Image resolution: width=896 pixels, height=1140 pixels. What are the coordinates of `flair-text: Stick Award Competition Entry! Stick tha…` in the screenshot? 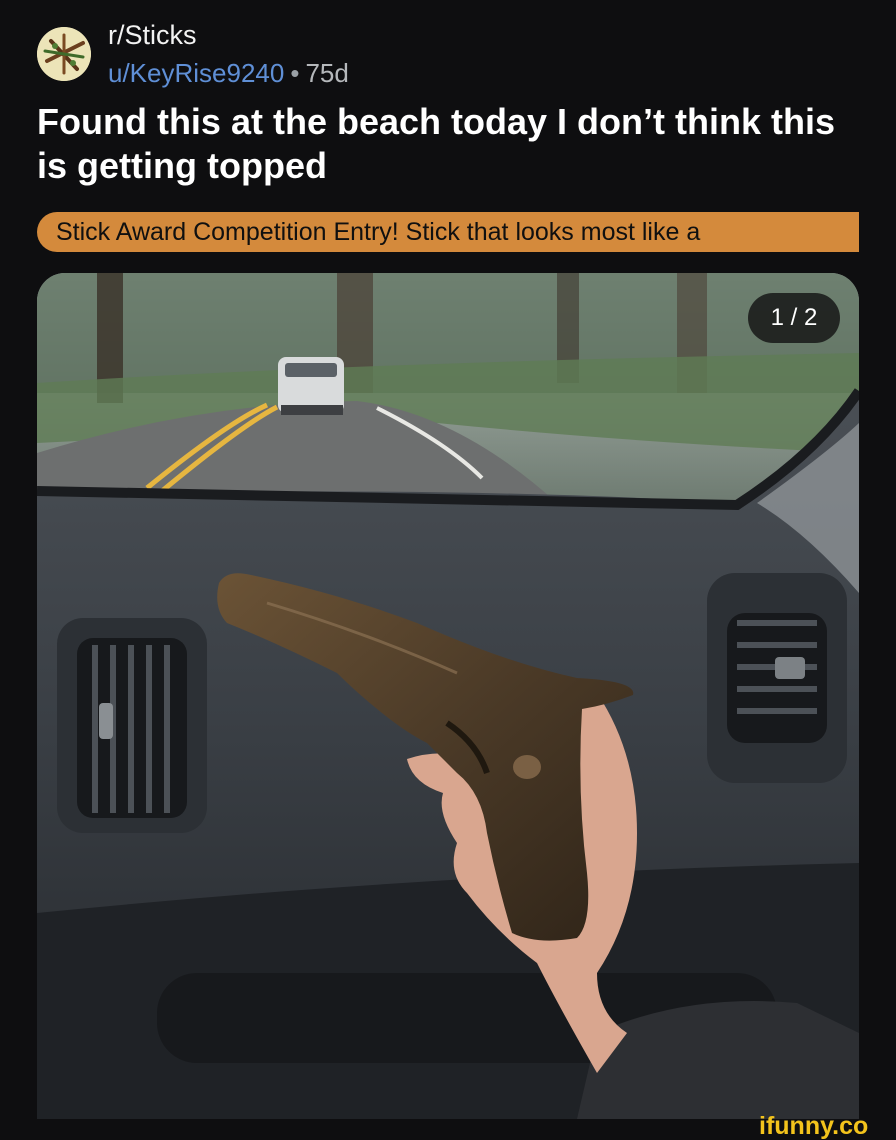 It's located at (378, 232).